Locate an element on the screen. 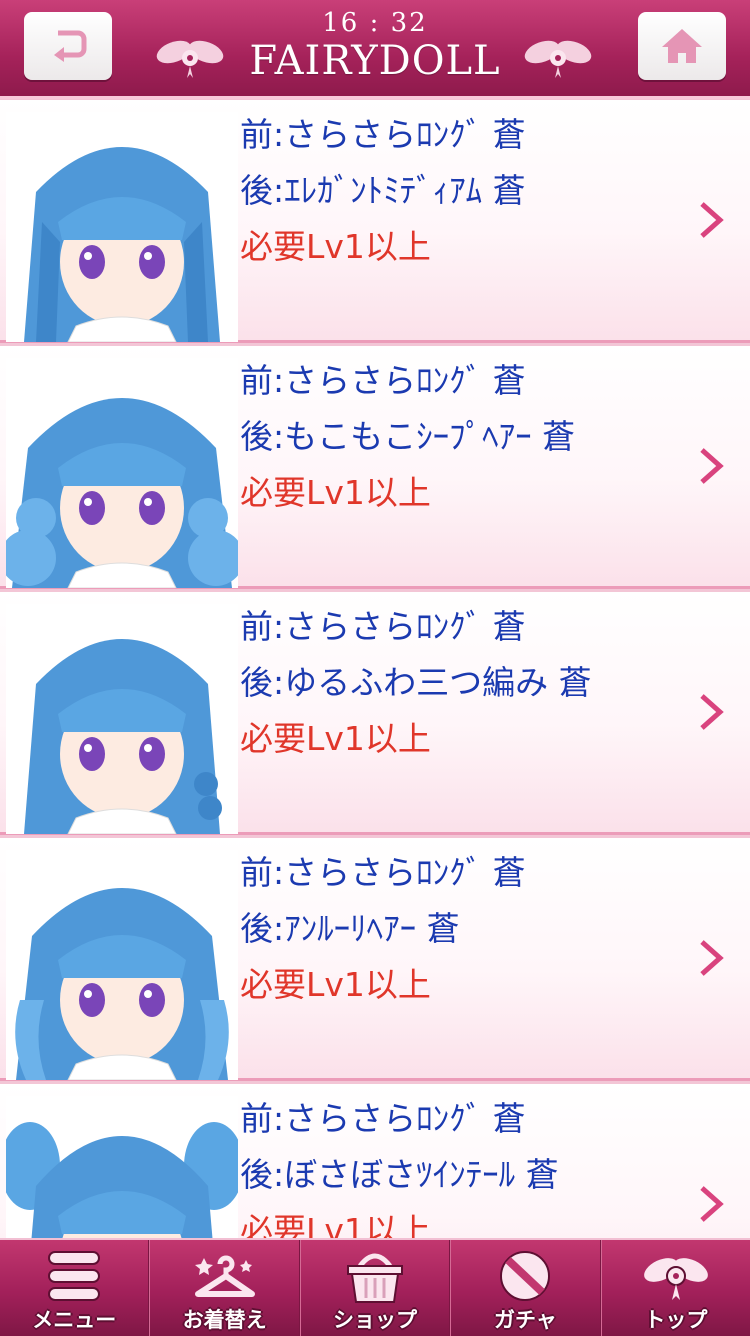 This screenshot has width=750, height=1336. nav-gacha-button: ガチャ is located at coordinates (525, 1288).